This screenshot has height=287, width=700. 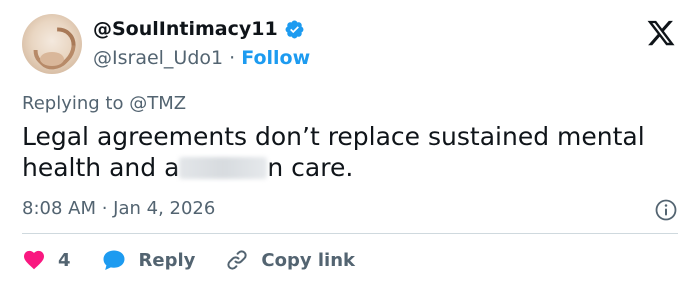 What do you see at coordinates (52, 44) in the screenshot?
I see `avatar` at bounding box center [52, 44].